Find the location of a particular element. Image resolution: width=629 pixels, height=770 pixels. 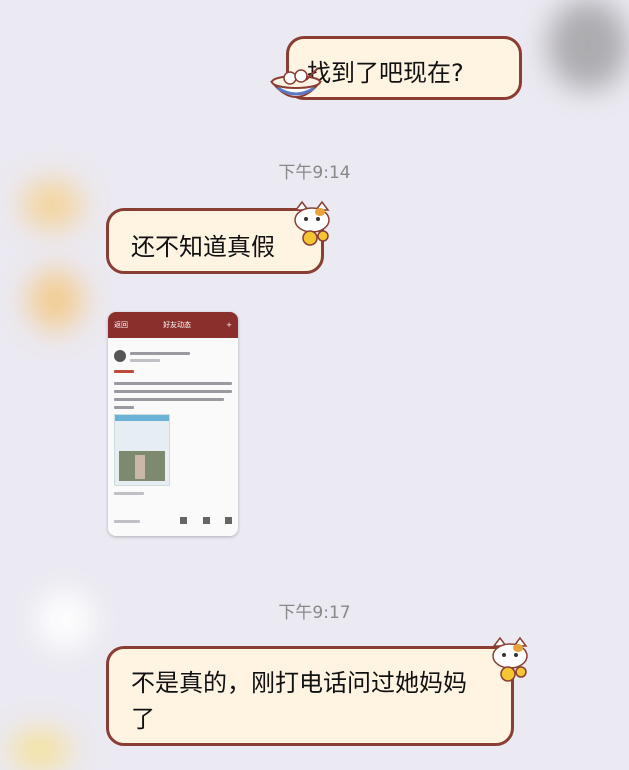

screenshot-avatar is located at coordinates (120, 356).